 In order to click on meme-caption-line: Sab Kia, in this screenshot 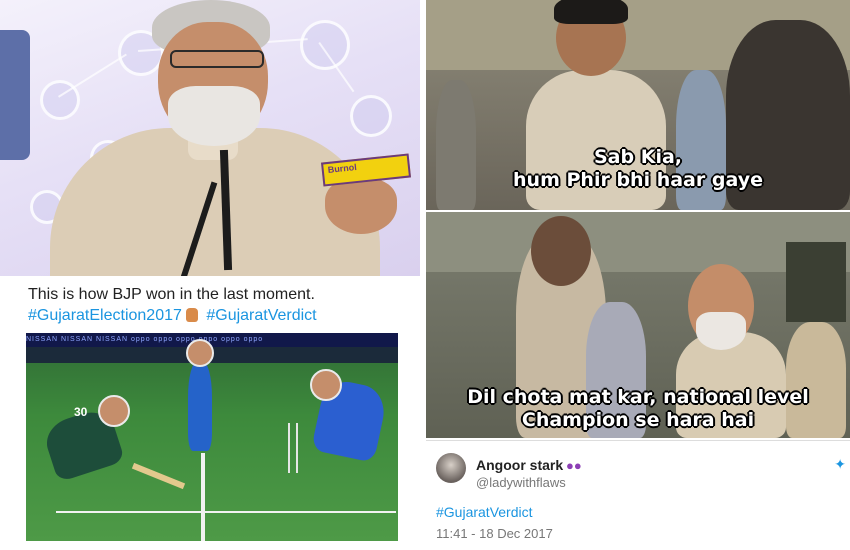, I will do `click(638, 157)`.